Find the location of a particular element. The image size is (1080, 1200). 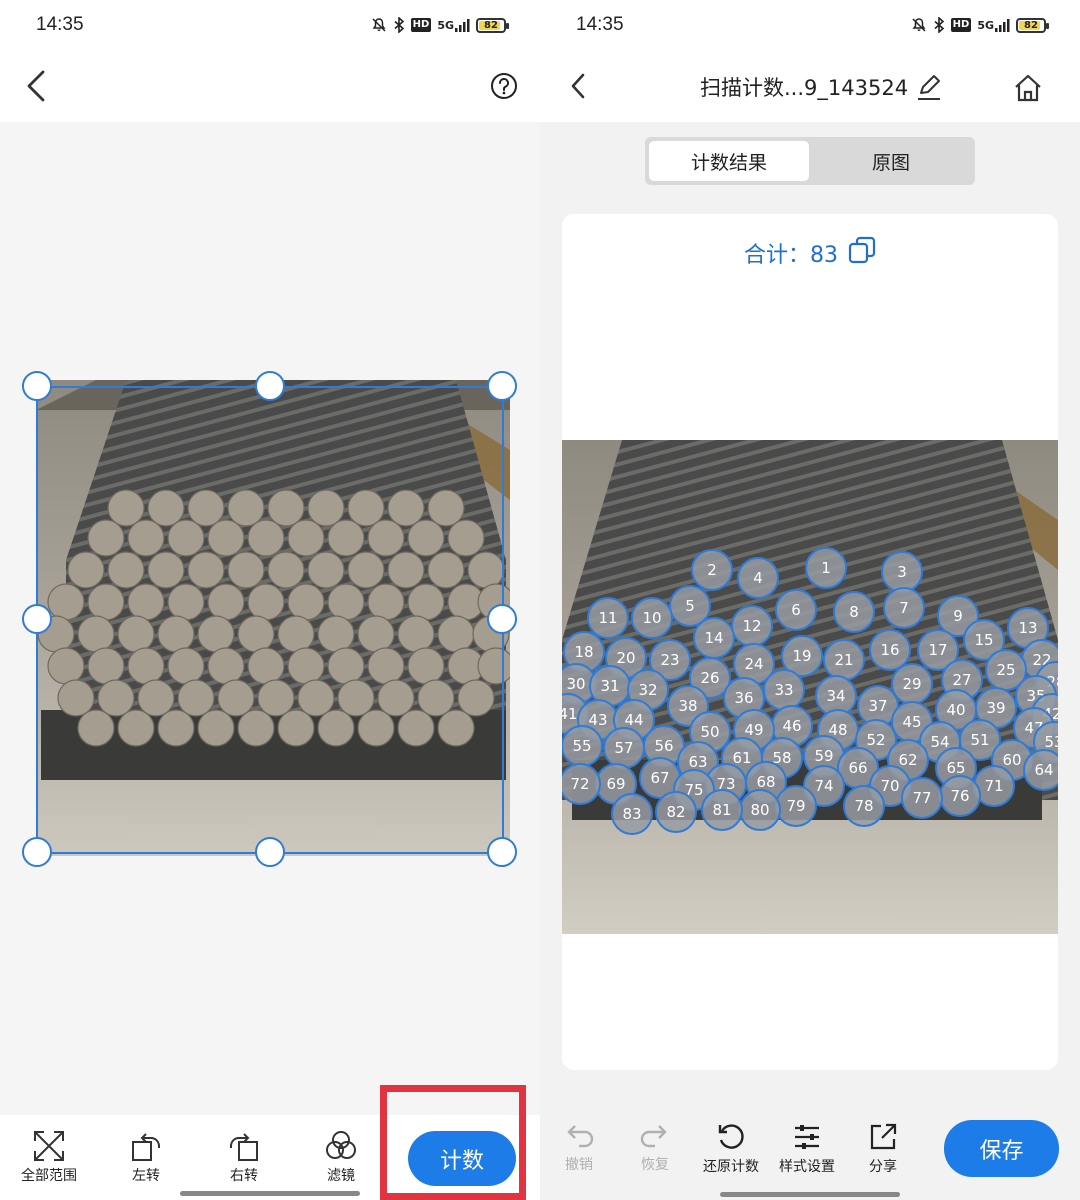

share-button: 分享 is located at coordinates (883, 1149).